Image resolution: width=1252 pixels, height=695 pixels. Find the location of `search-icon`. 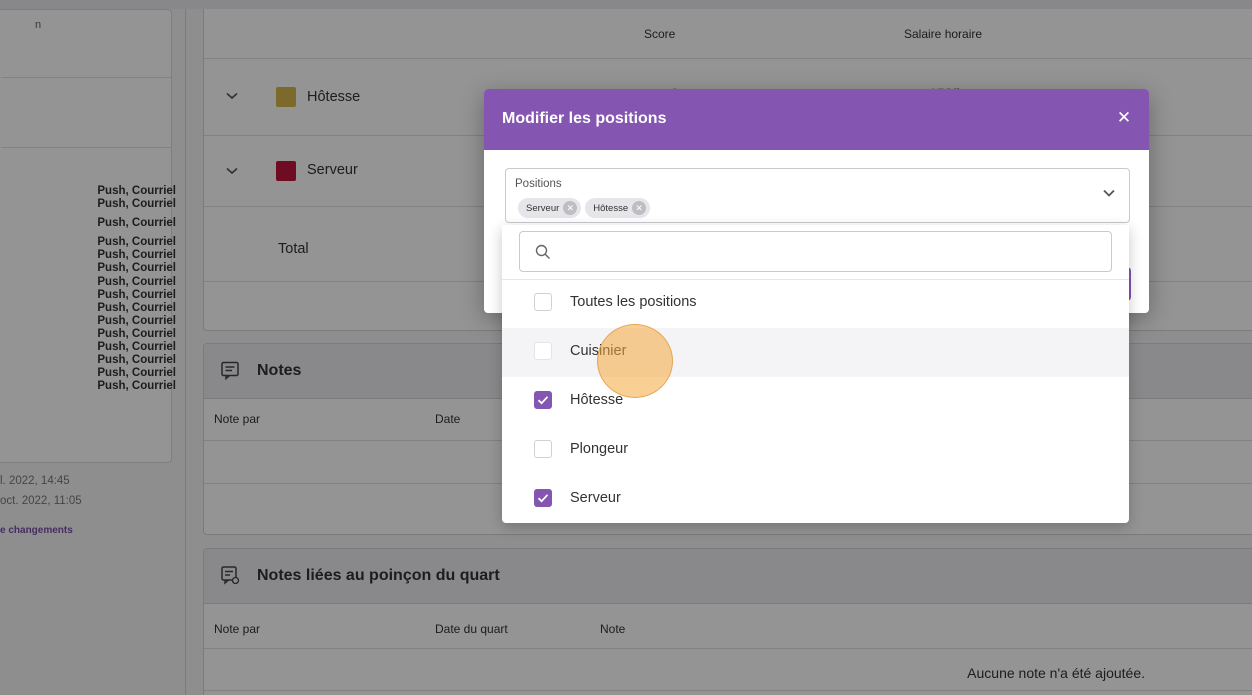

search-icon is located at coordinates (542, 251).